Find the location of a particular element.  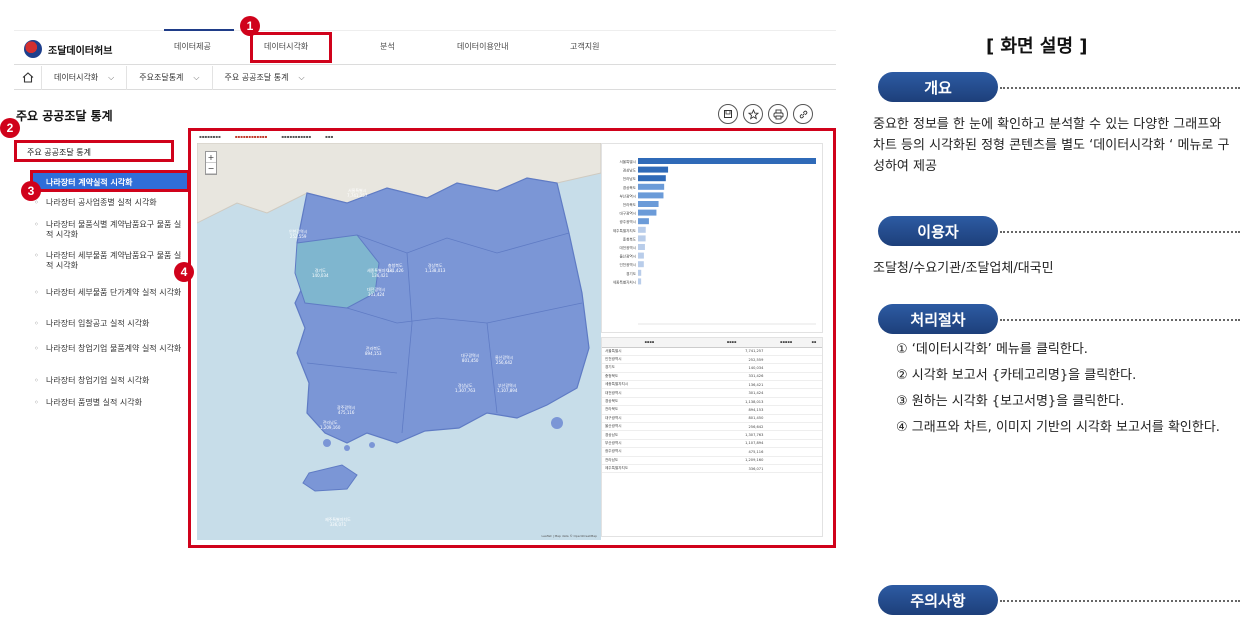

procedure-step: ④ 그래프와 차트, 이미지 기반의 시각화 보고서를 확인한다. is located at coordinates (1058, 427).